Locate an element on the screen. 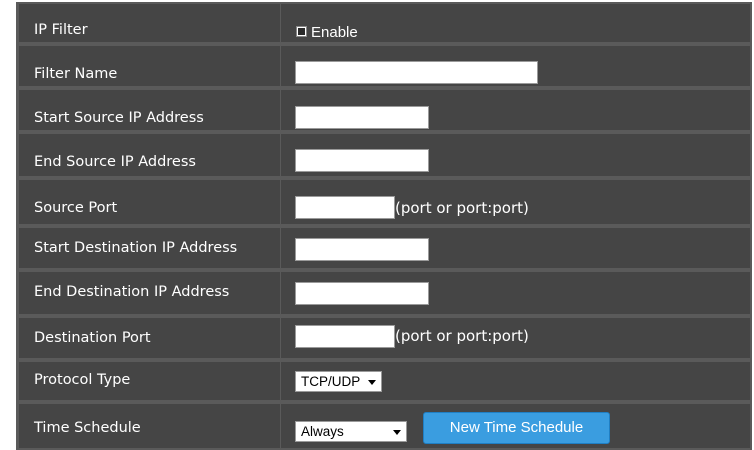  protocol-type-label: Protocol Type is located at coordinates (149, 381).